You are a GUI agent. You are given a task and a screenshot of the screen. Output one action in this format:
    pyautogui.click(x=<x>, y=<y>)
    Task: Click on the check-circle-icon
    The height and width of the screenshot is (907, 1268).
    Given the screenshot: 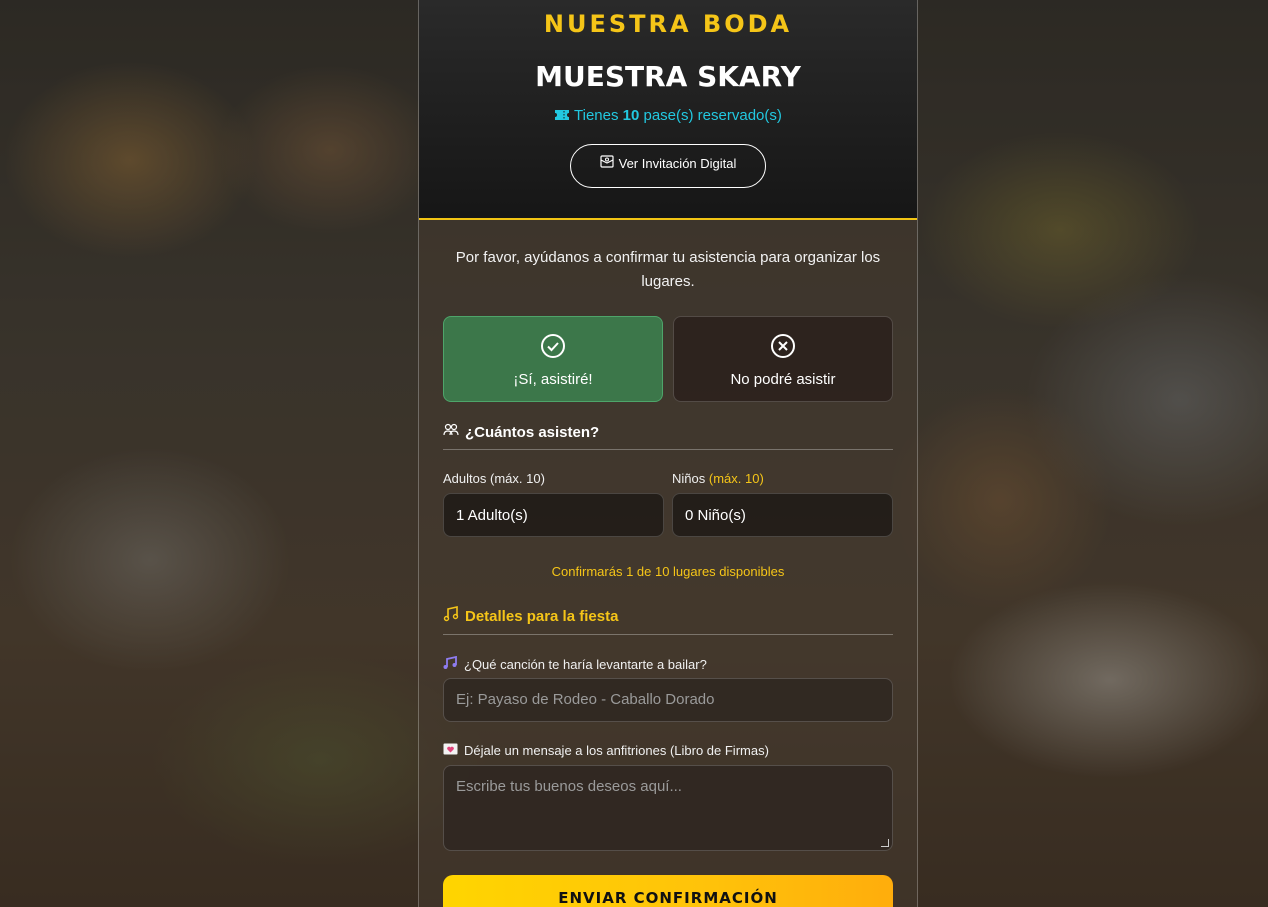 What is the action you would take?
    pyautogui.click(x=553, y=346)
    